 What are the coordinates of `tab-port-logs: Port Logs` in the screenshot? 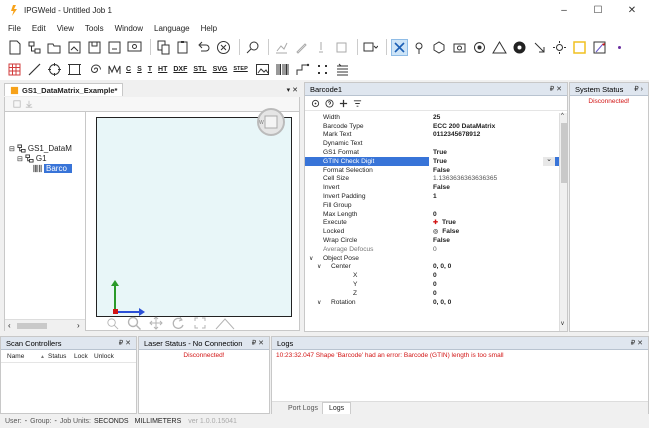 It's located at (303, 408).